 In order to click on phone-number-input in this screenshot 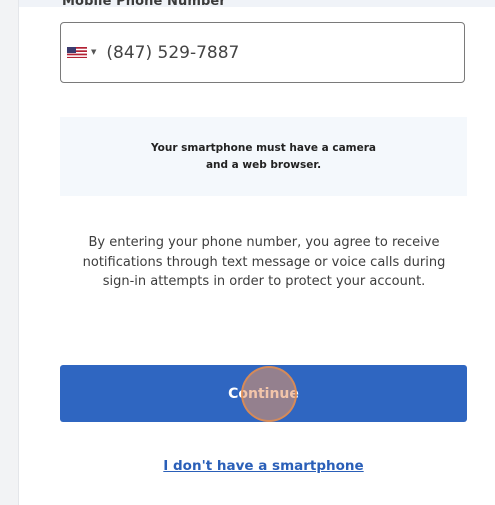, I will do `click(256, 52)`.